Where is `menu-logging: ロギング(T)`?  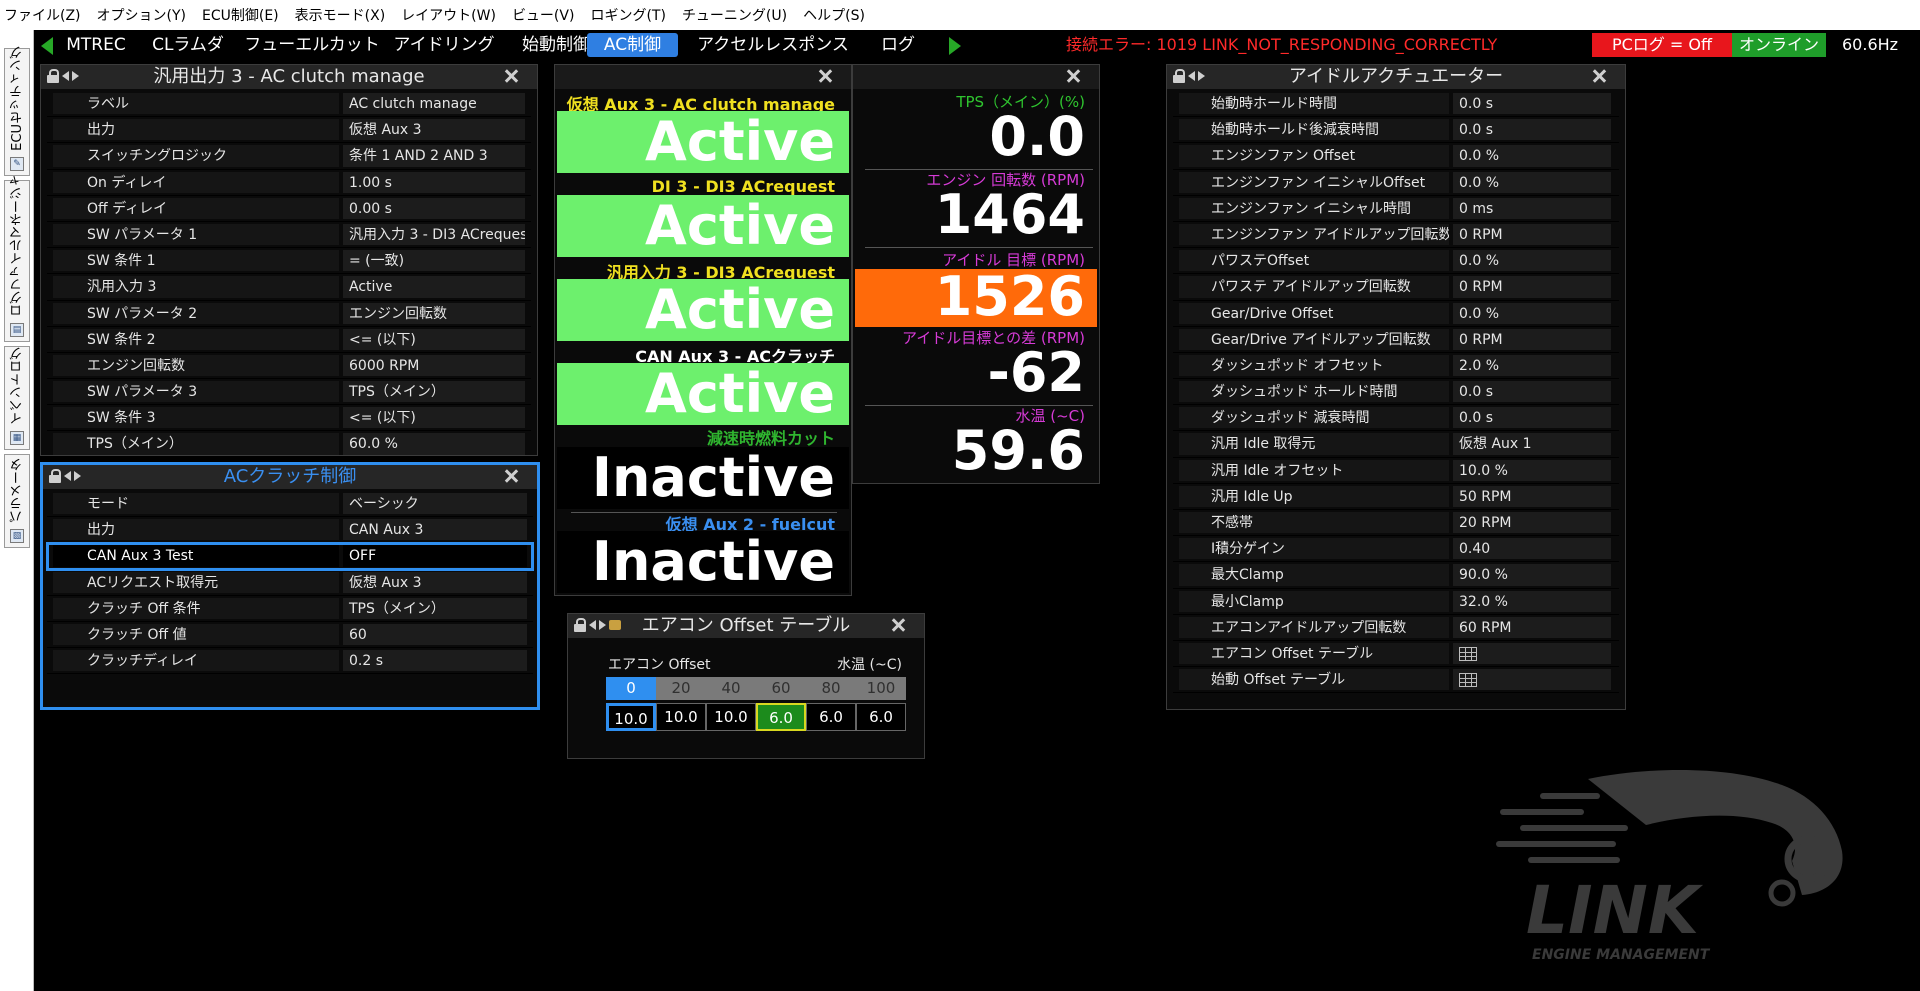
menu-logging: ロギング(T) is located at coordinates (627, 15).